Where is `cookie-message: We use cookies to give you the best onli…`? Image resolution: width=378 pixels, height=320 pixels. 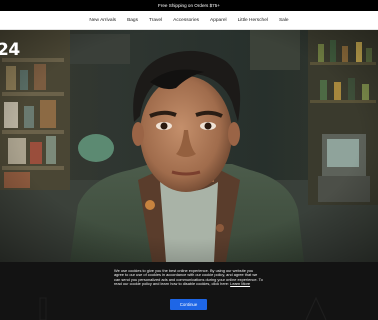
cookie-message: We use cookies to give you the best onli… is located at coordinates (189, 277).